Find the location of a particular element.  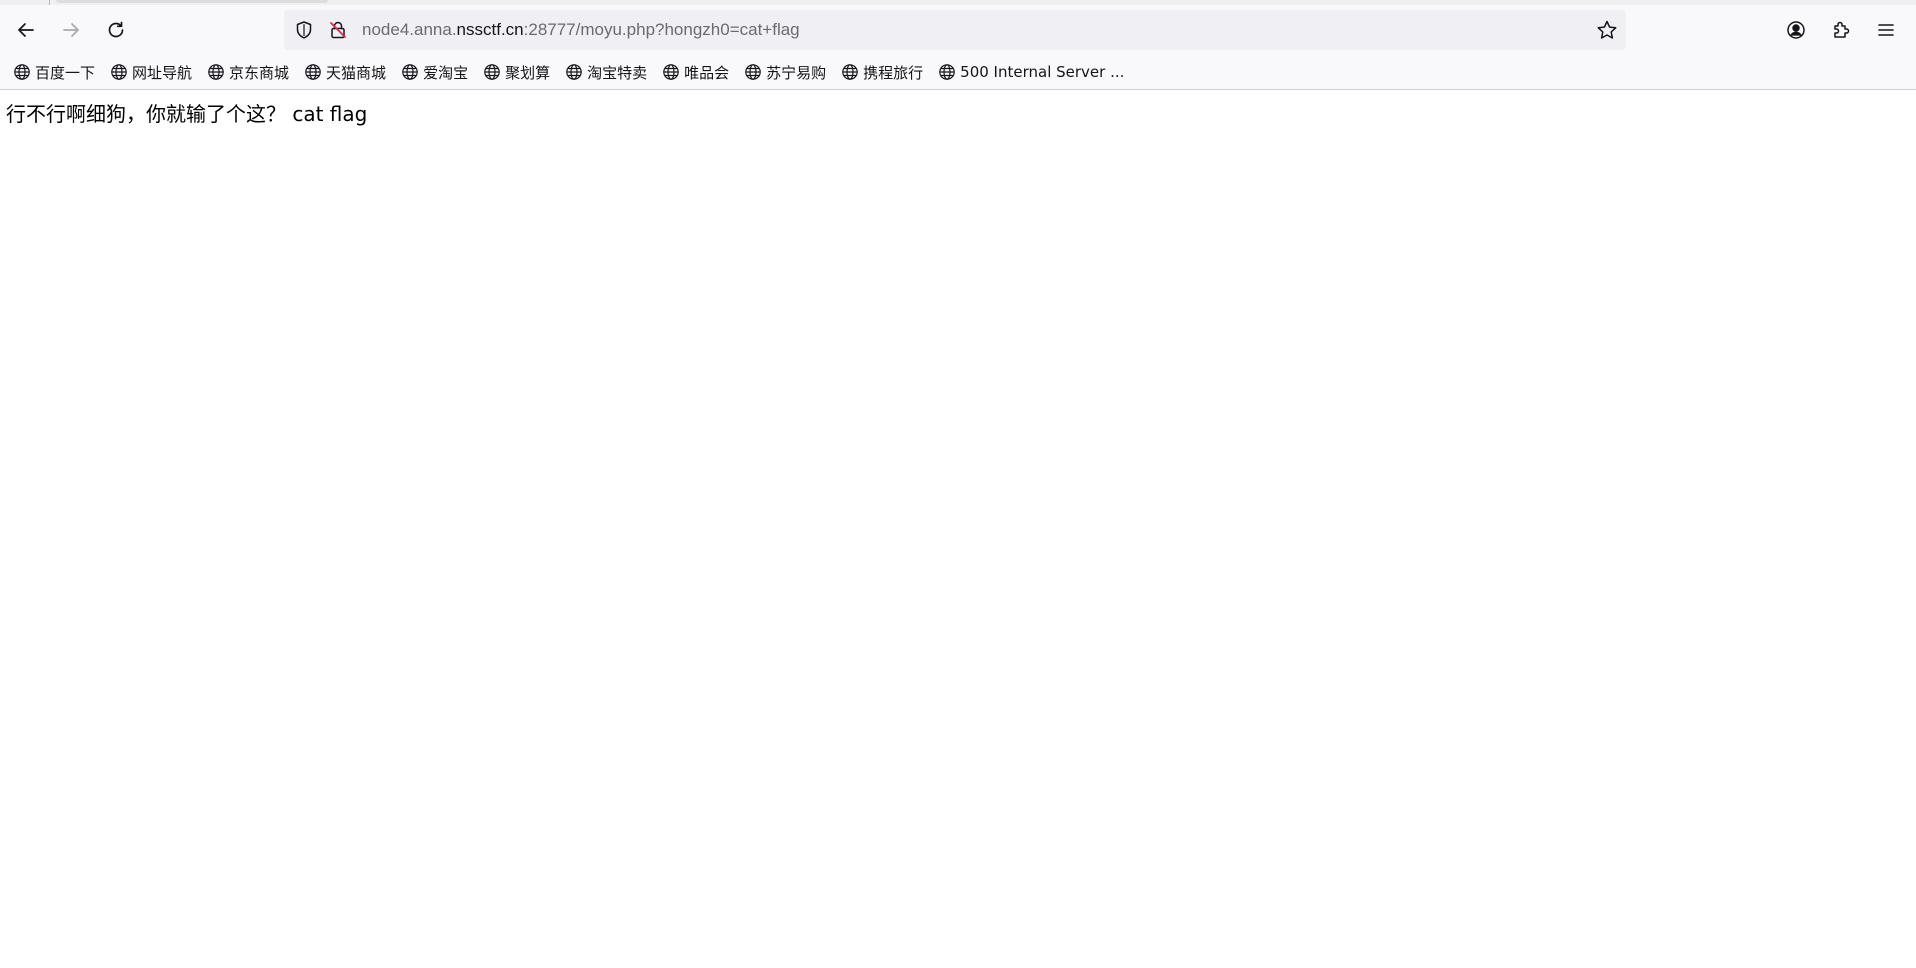

bookmark-label: 携程旅行 is located at coordinates (893, 72).